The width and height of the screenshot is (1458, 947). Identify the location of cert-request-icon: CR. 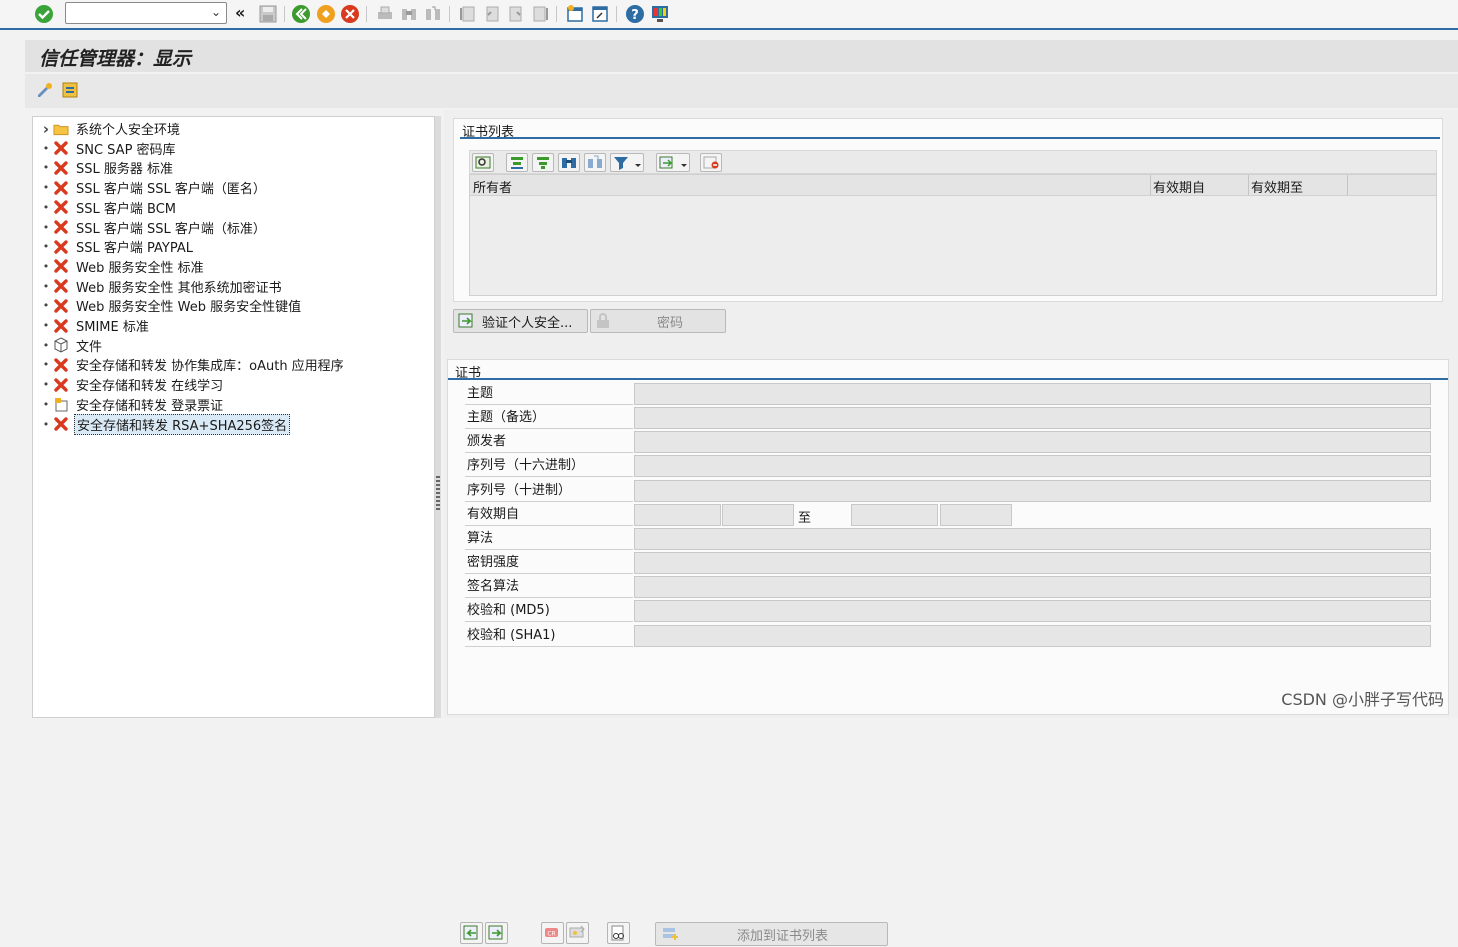
(552, 933).